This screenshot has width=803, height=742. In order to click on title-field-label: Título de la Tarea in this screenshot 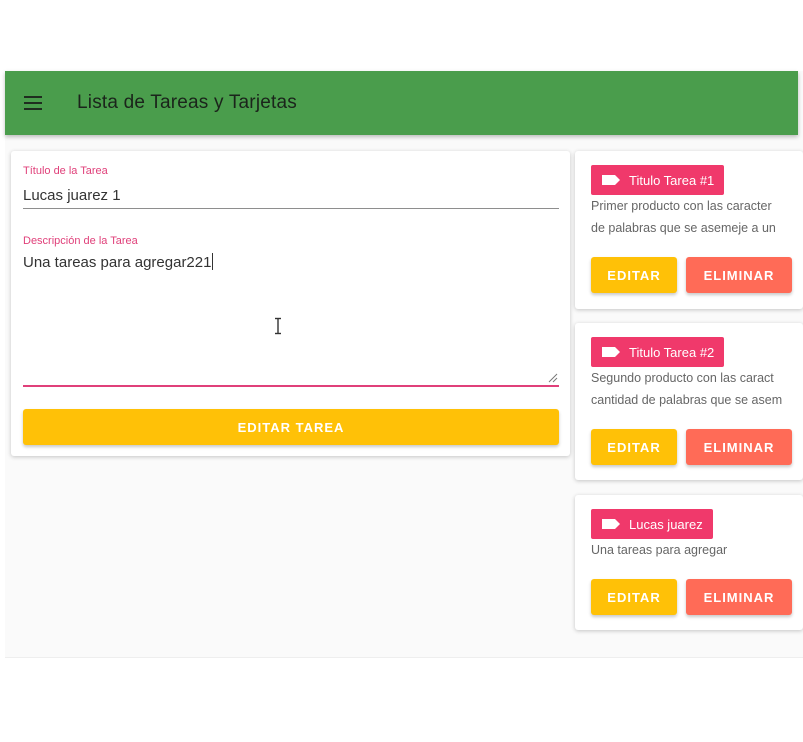, I will do `click(65, 171)`.